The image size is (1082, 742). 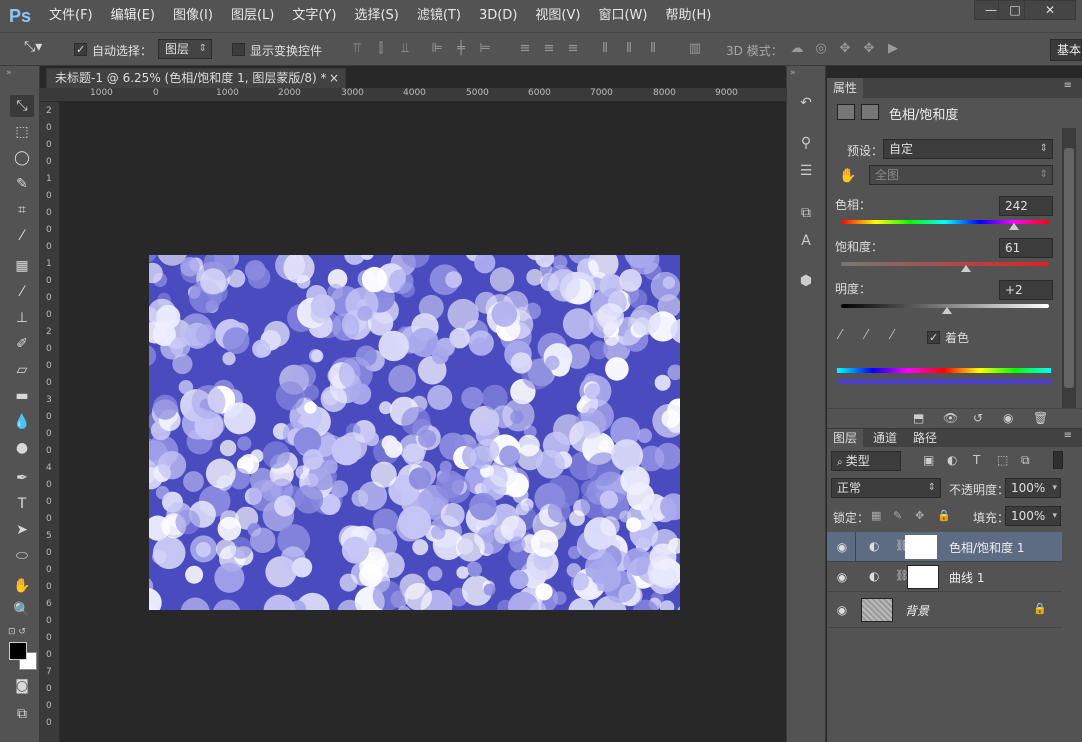 I want to click on 3d-slide-icon: ✥, so click(x=869, y=50).